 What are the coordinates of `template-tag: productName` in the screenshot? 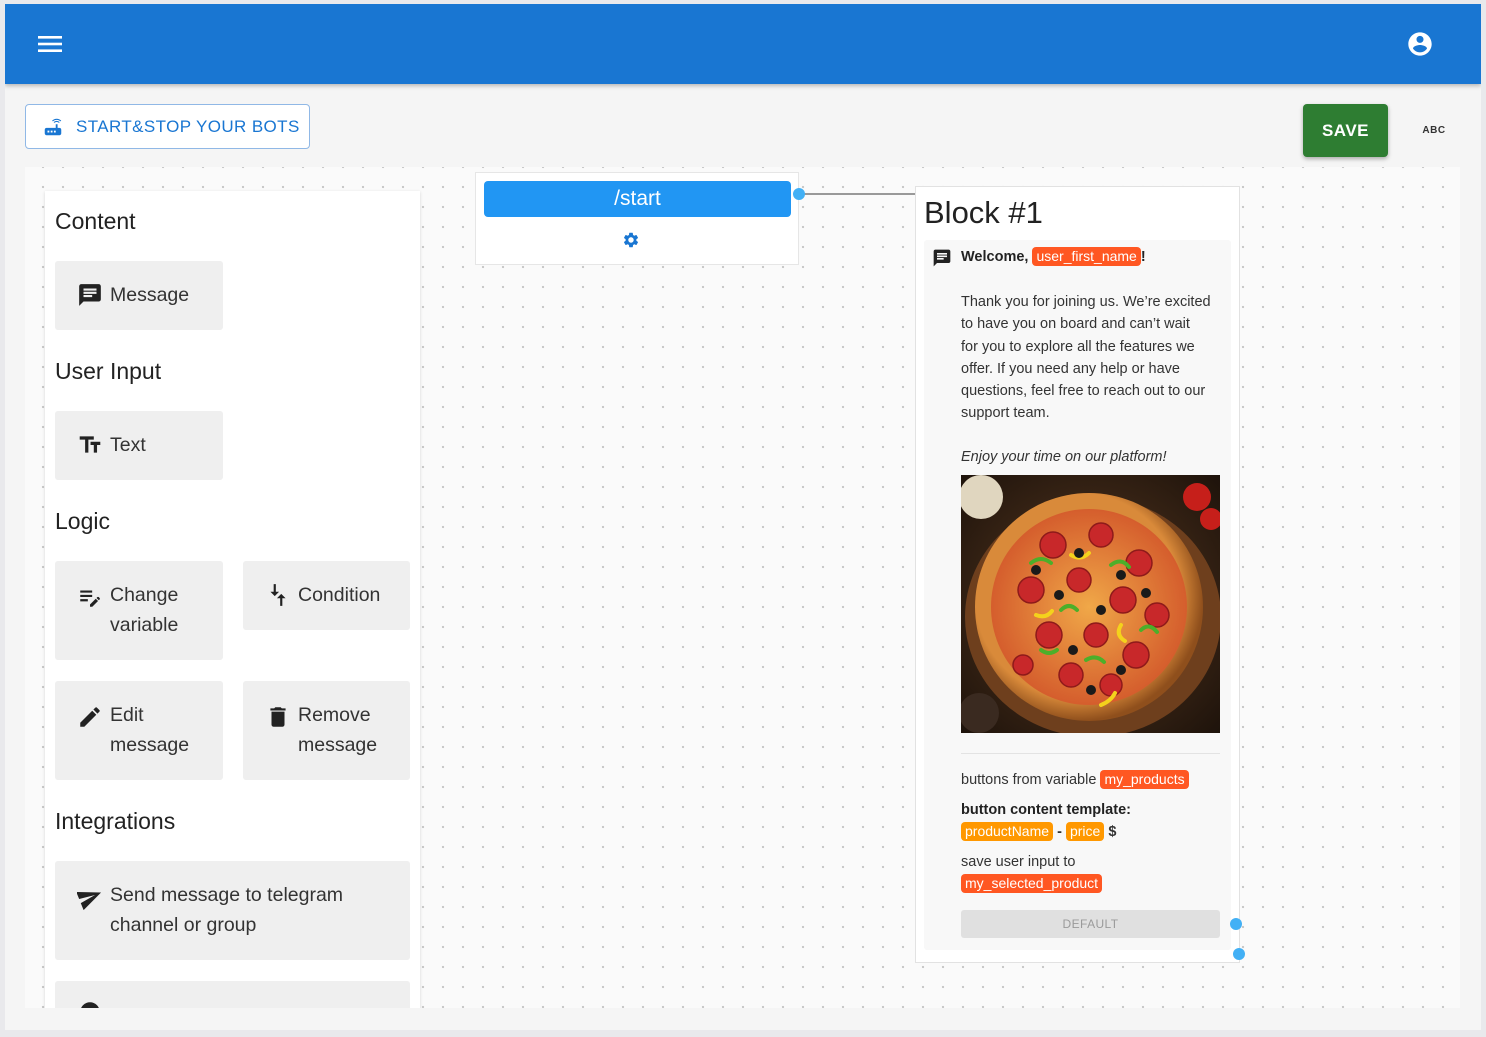 It's located at (1007, 831).